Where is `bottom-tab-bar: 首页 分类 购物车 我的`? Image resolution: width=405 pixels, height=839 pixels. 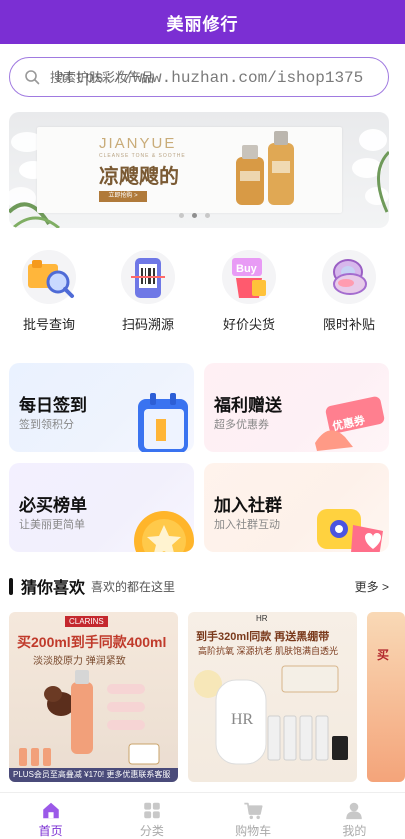
bottom-tab-bar: 首页 分类 购物车 我的 is located at coordinates (202, 815).